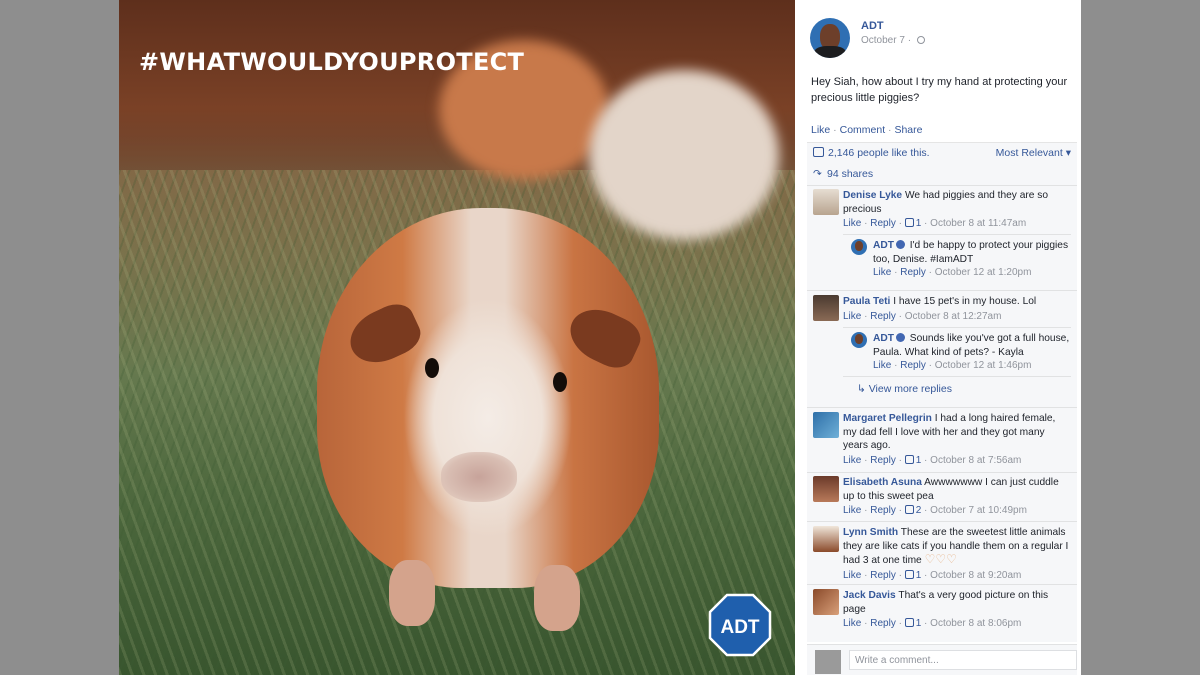 This screenshot has height=675, width=1200. What do you see at coordinates (978, 223) in the screenshot?
I see `comment-time: October 8 at 11:47am` at bounding box center [978, 223].